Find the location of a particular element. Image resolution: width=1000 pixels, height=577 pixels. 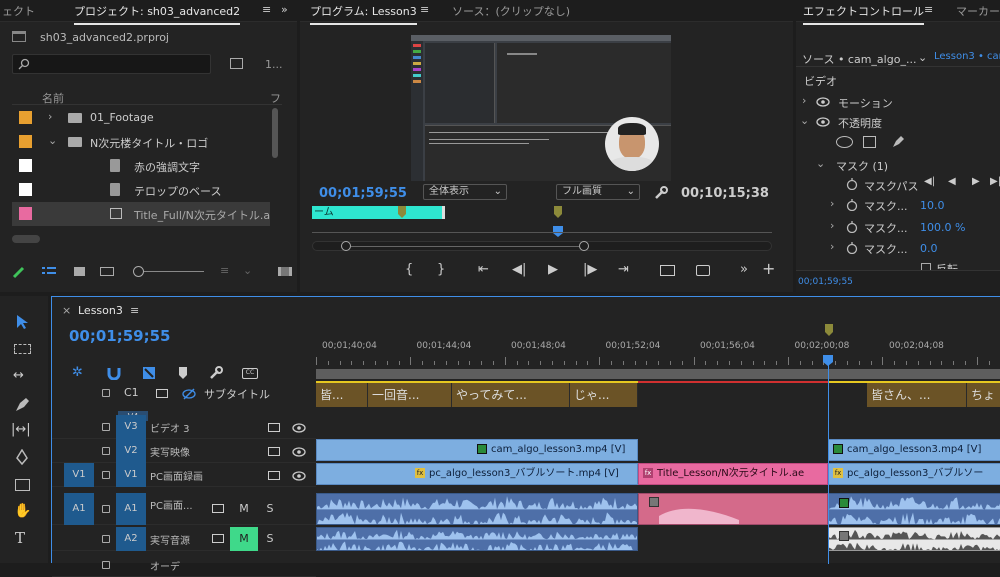

track-backward-icon: ◀ is located at coordinates (952, 181).